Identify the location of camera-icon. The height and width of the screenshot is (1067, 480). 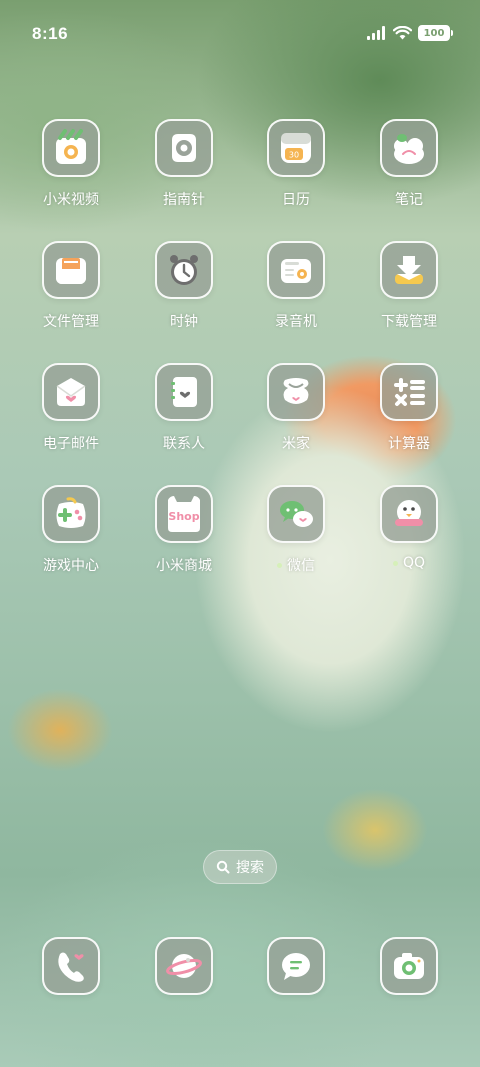
(409, 966).